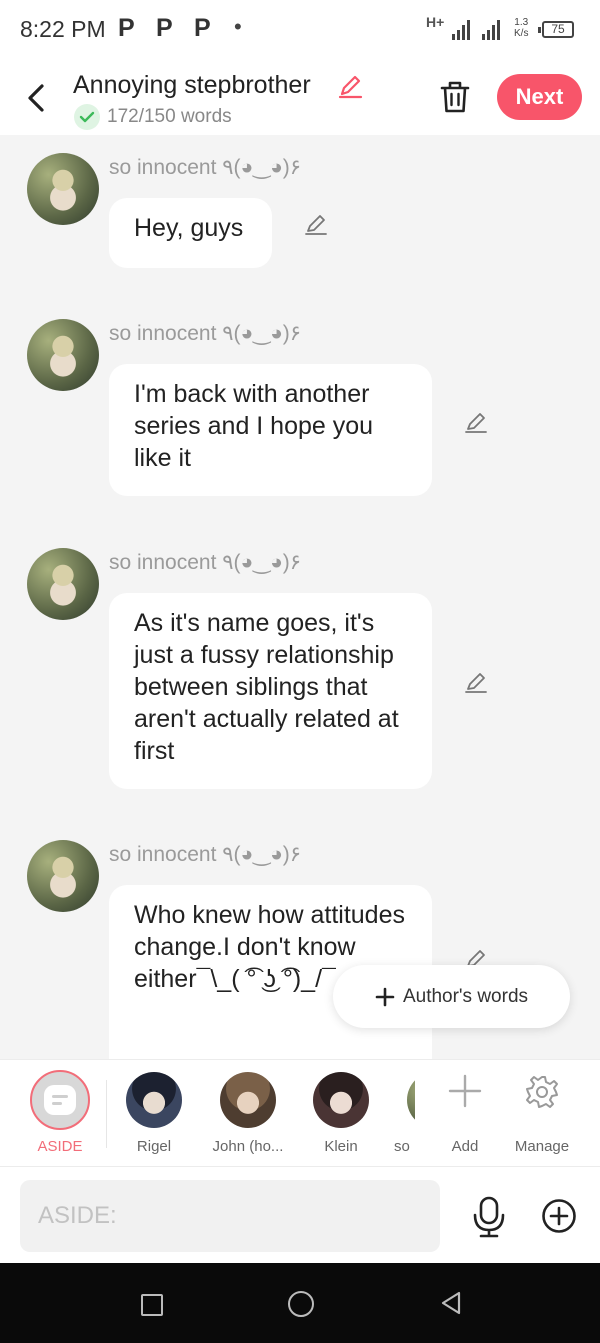  I want to click on character-avatar-john, so click(248, 1100).